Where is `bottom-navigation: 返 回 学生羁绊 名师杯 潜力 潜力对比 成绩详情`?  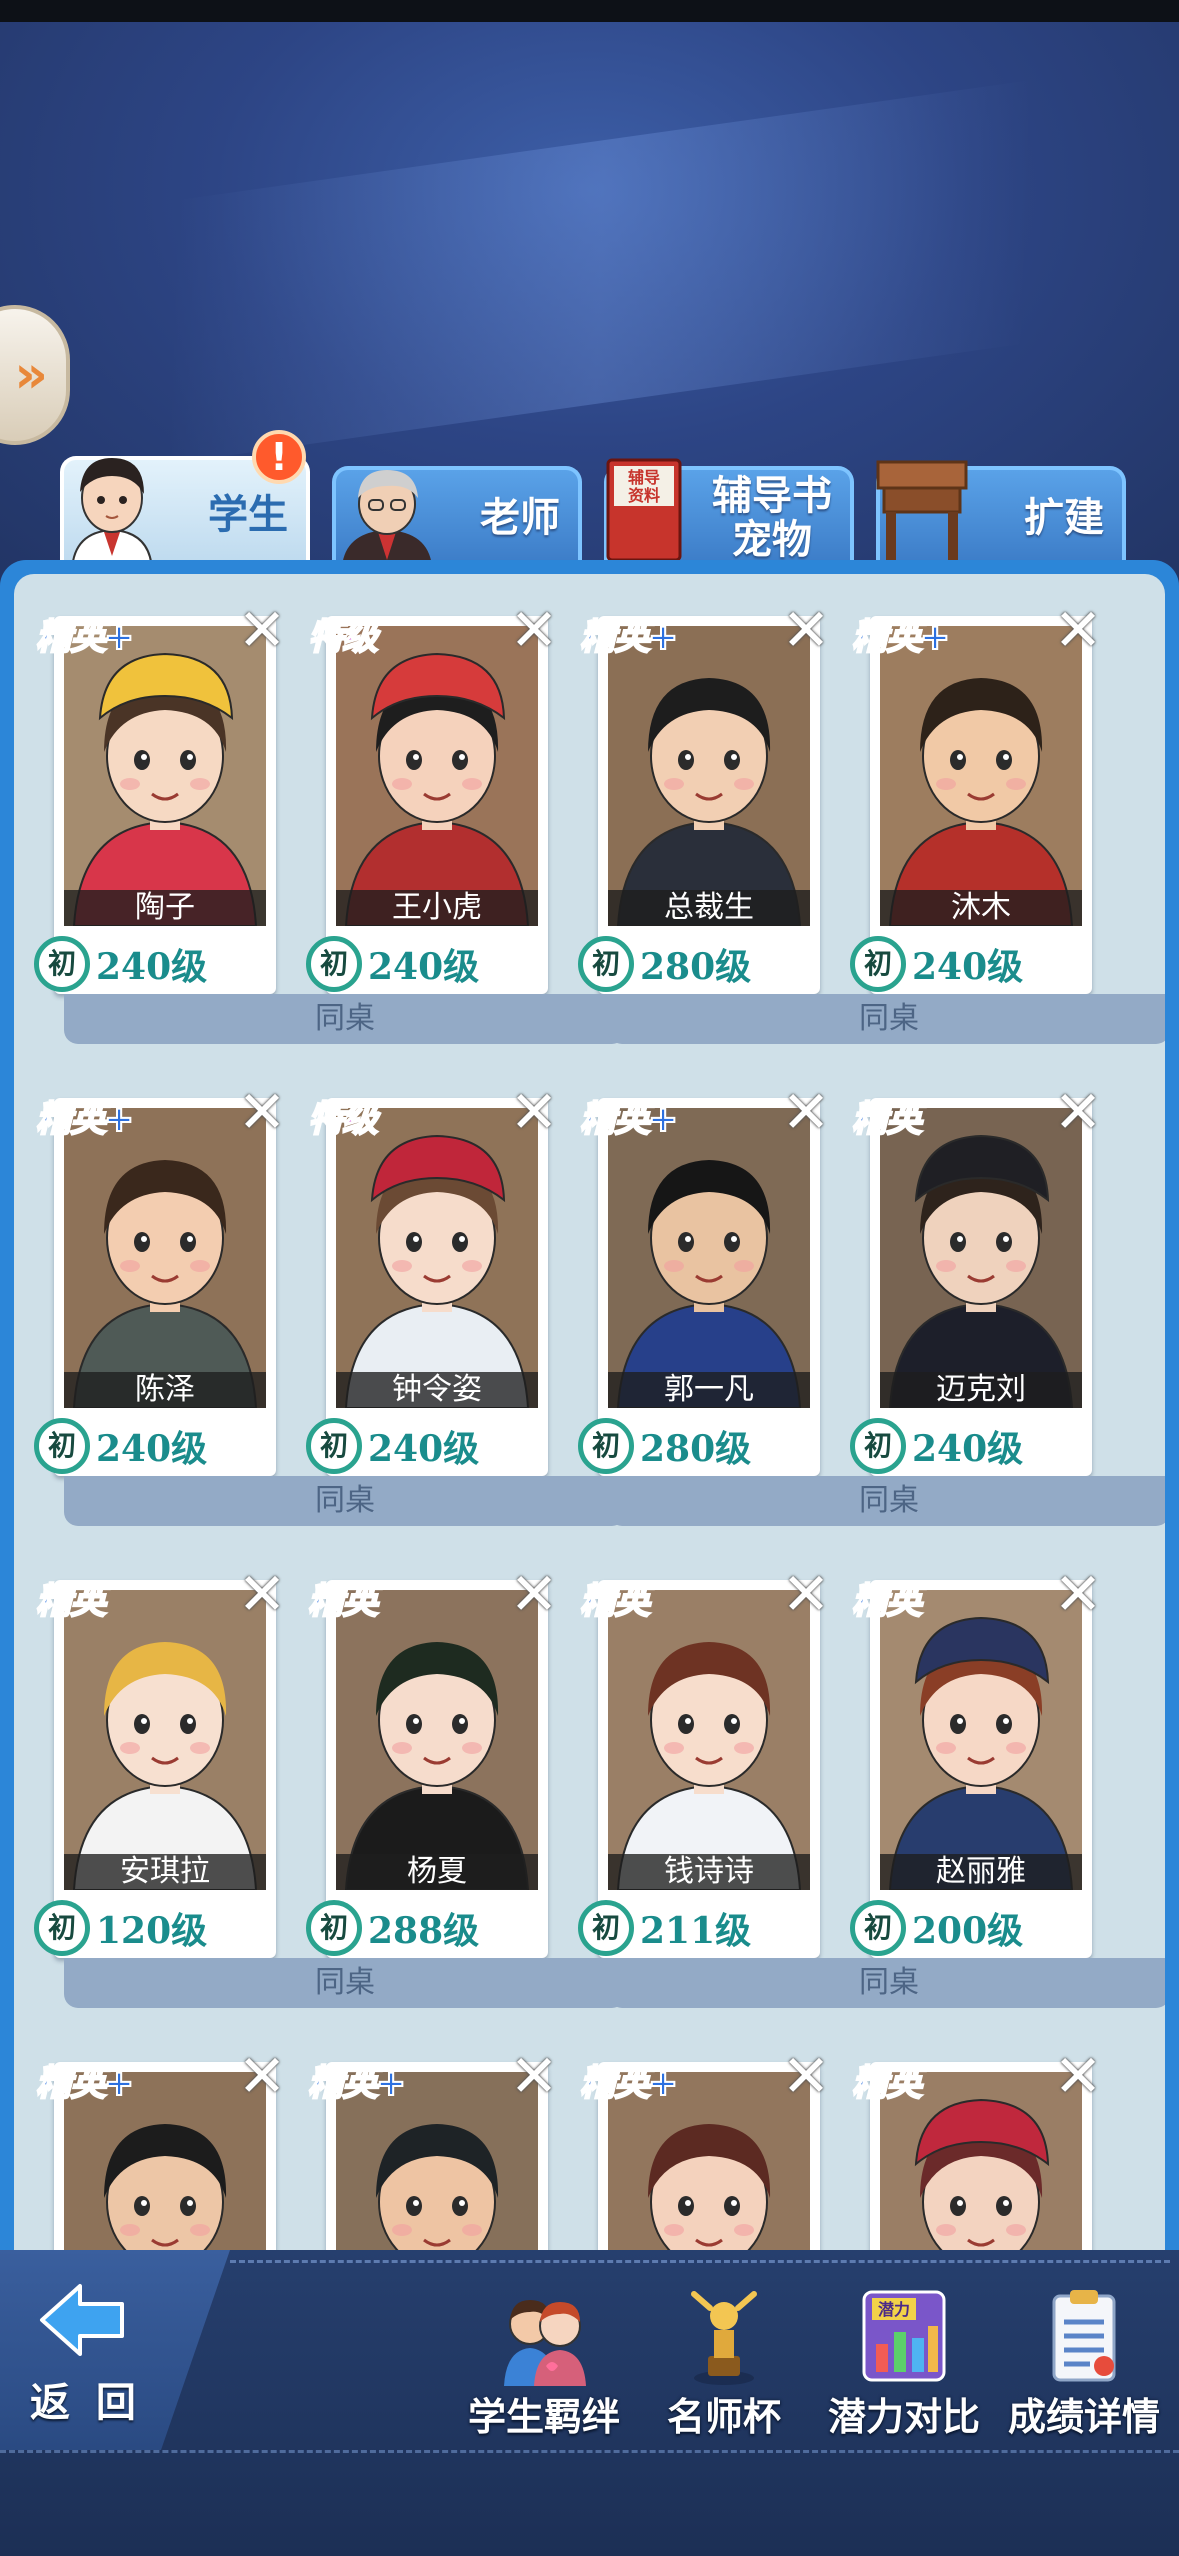
bottom-navigation: 返 回 学生羁绊 名师杯 潜力 潜力对比 成绩详情 is located at coordinates (589, 2403).